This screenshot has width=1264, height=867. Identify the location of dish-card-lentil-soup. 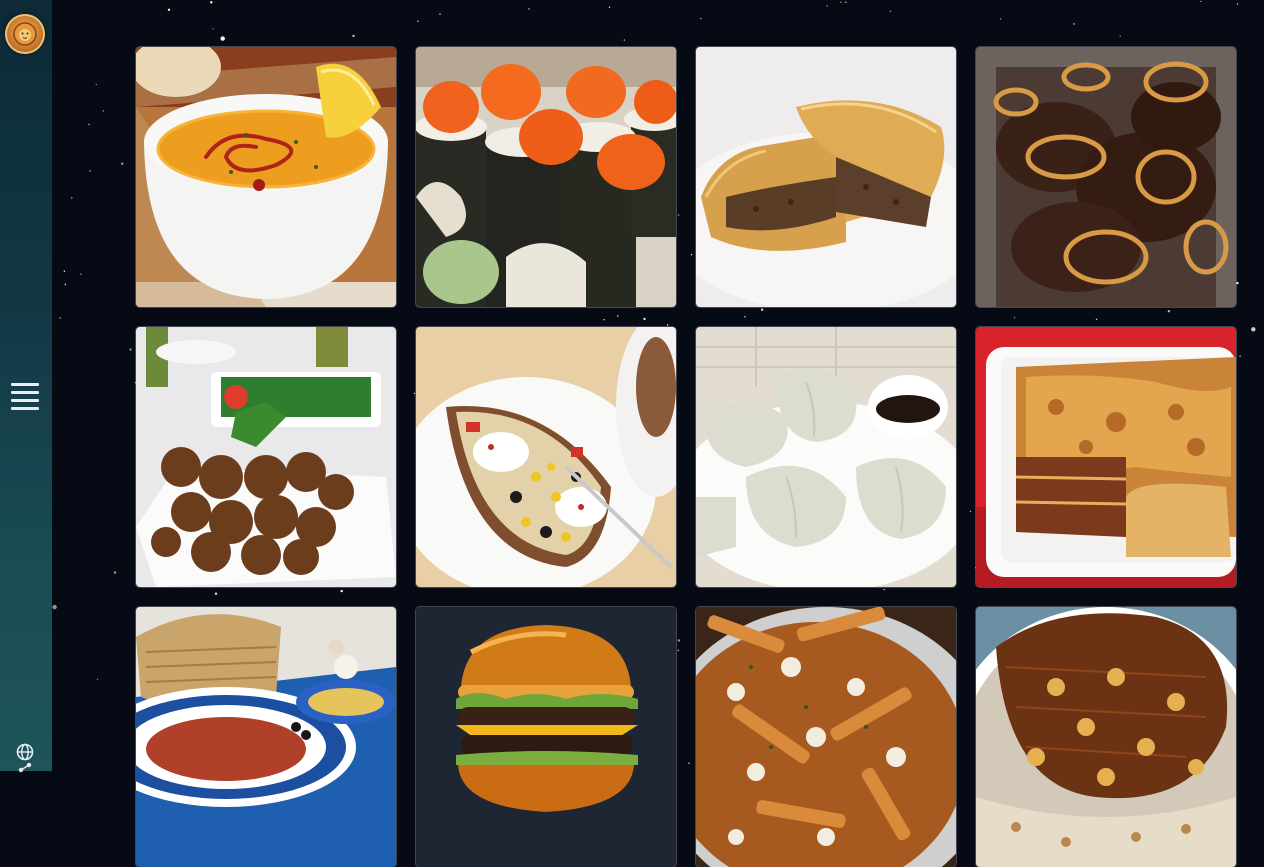
(266, 177).